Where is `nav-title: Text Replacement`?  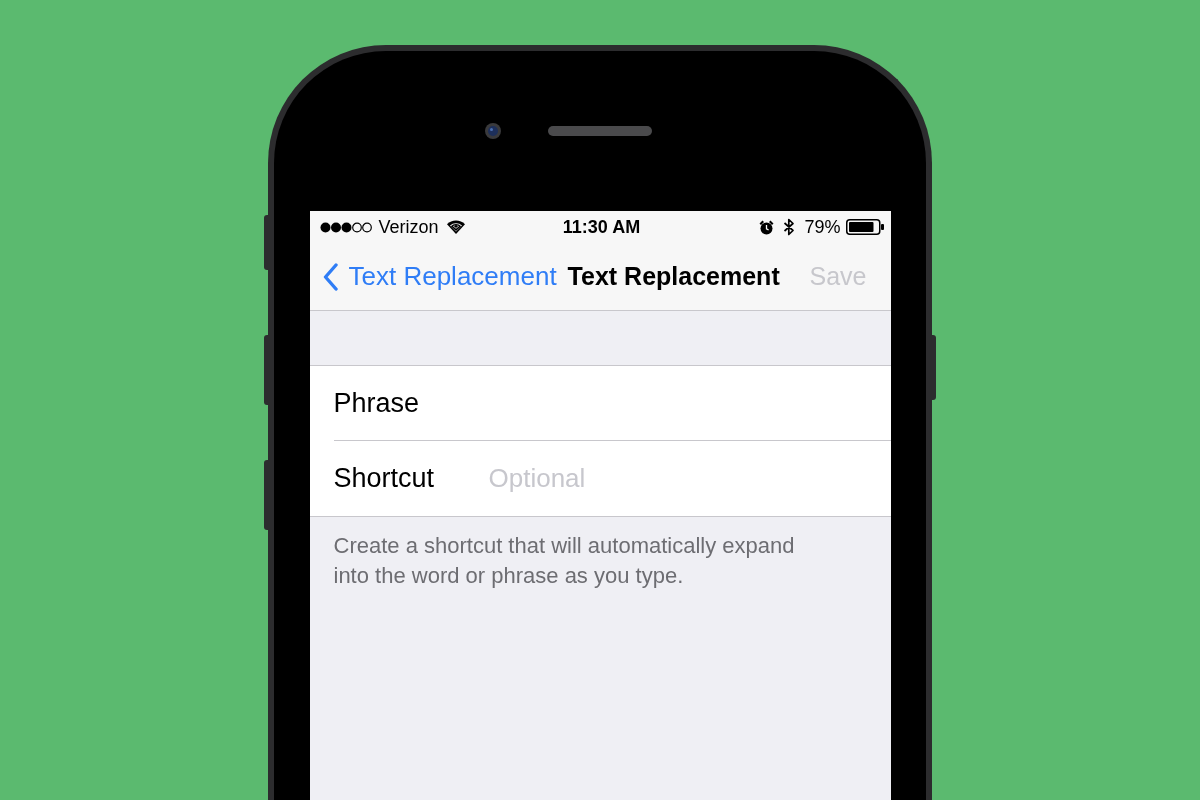 nav-title: Text Replacement is located at coordinates (673, 276).